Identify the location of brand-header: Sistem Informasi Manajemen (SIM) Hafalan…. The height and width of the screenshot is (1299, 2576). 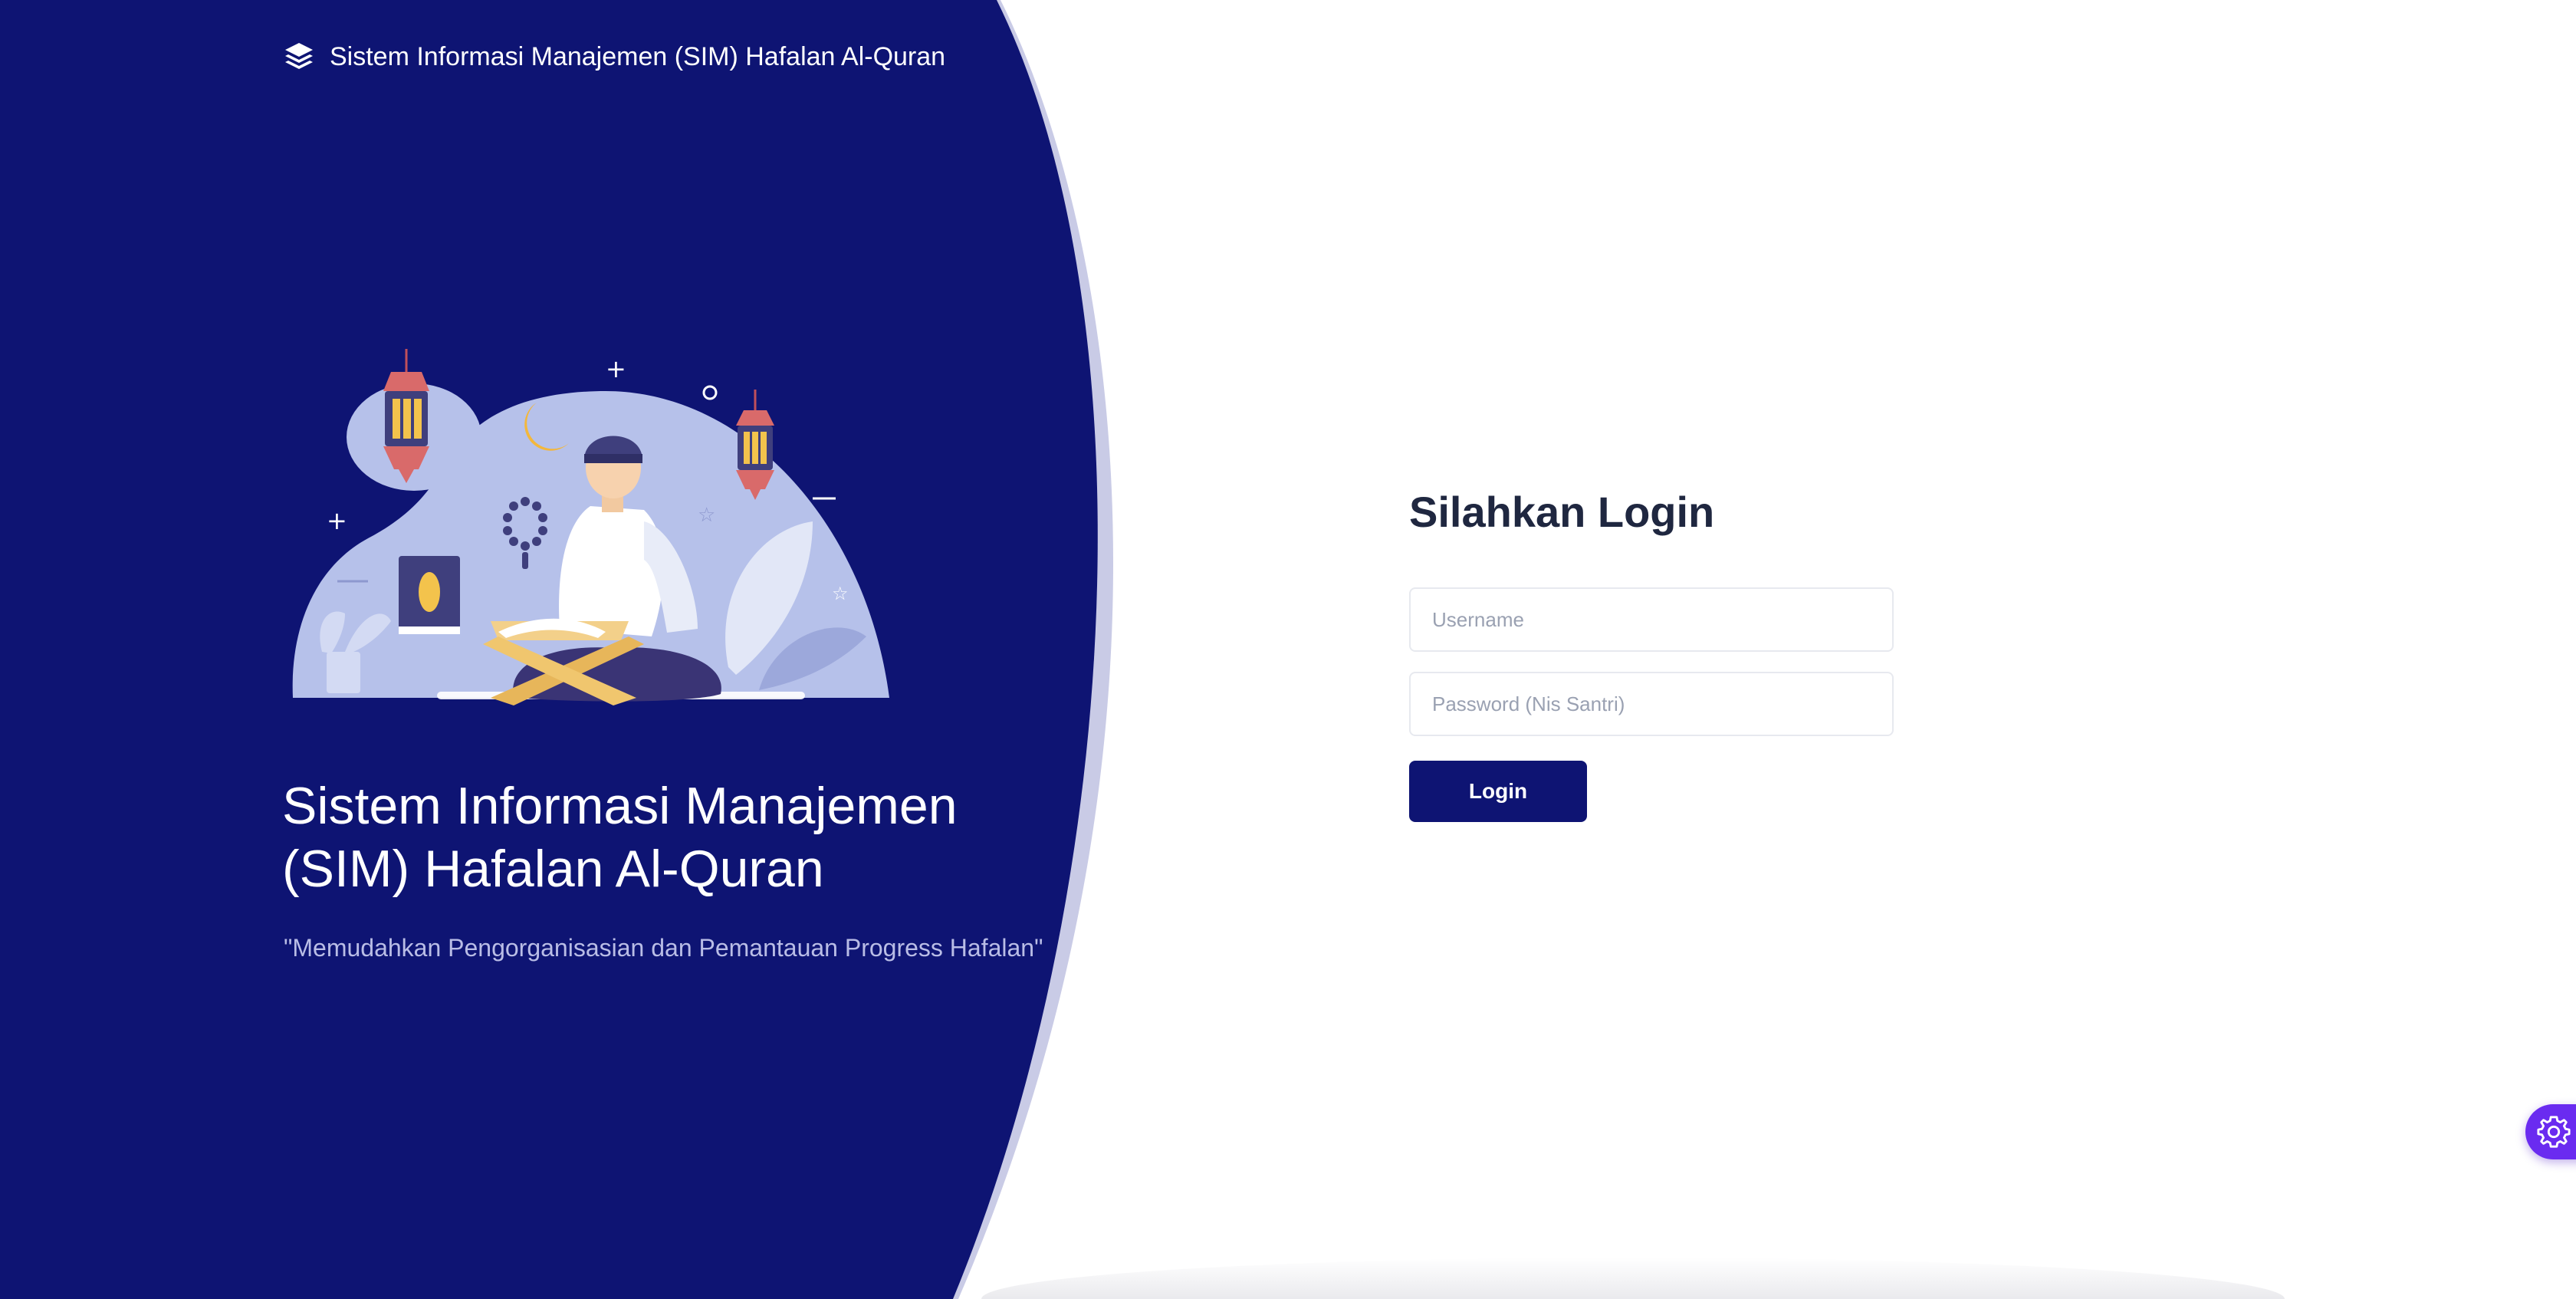
(614, 57).